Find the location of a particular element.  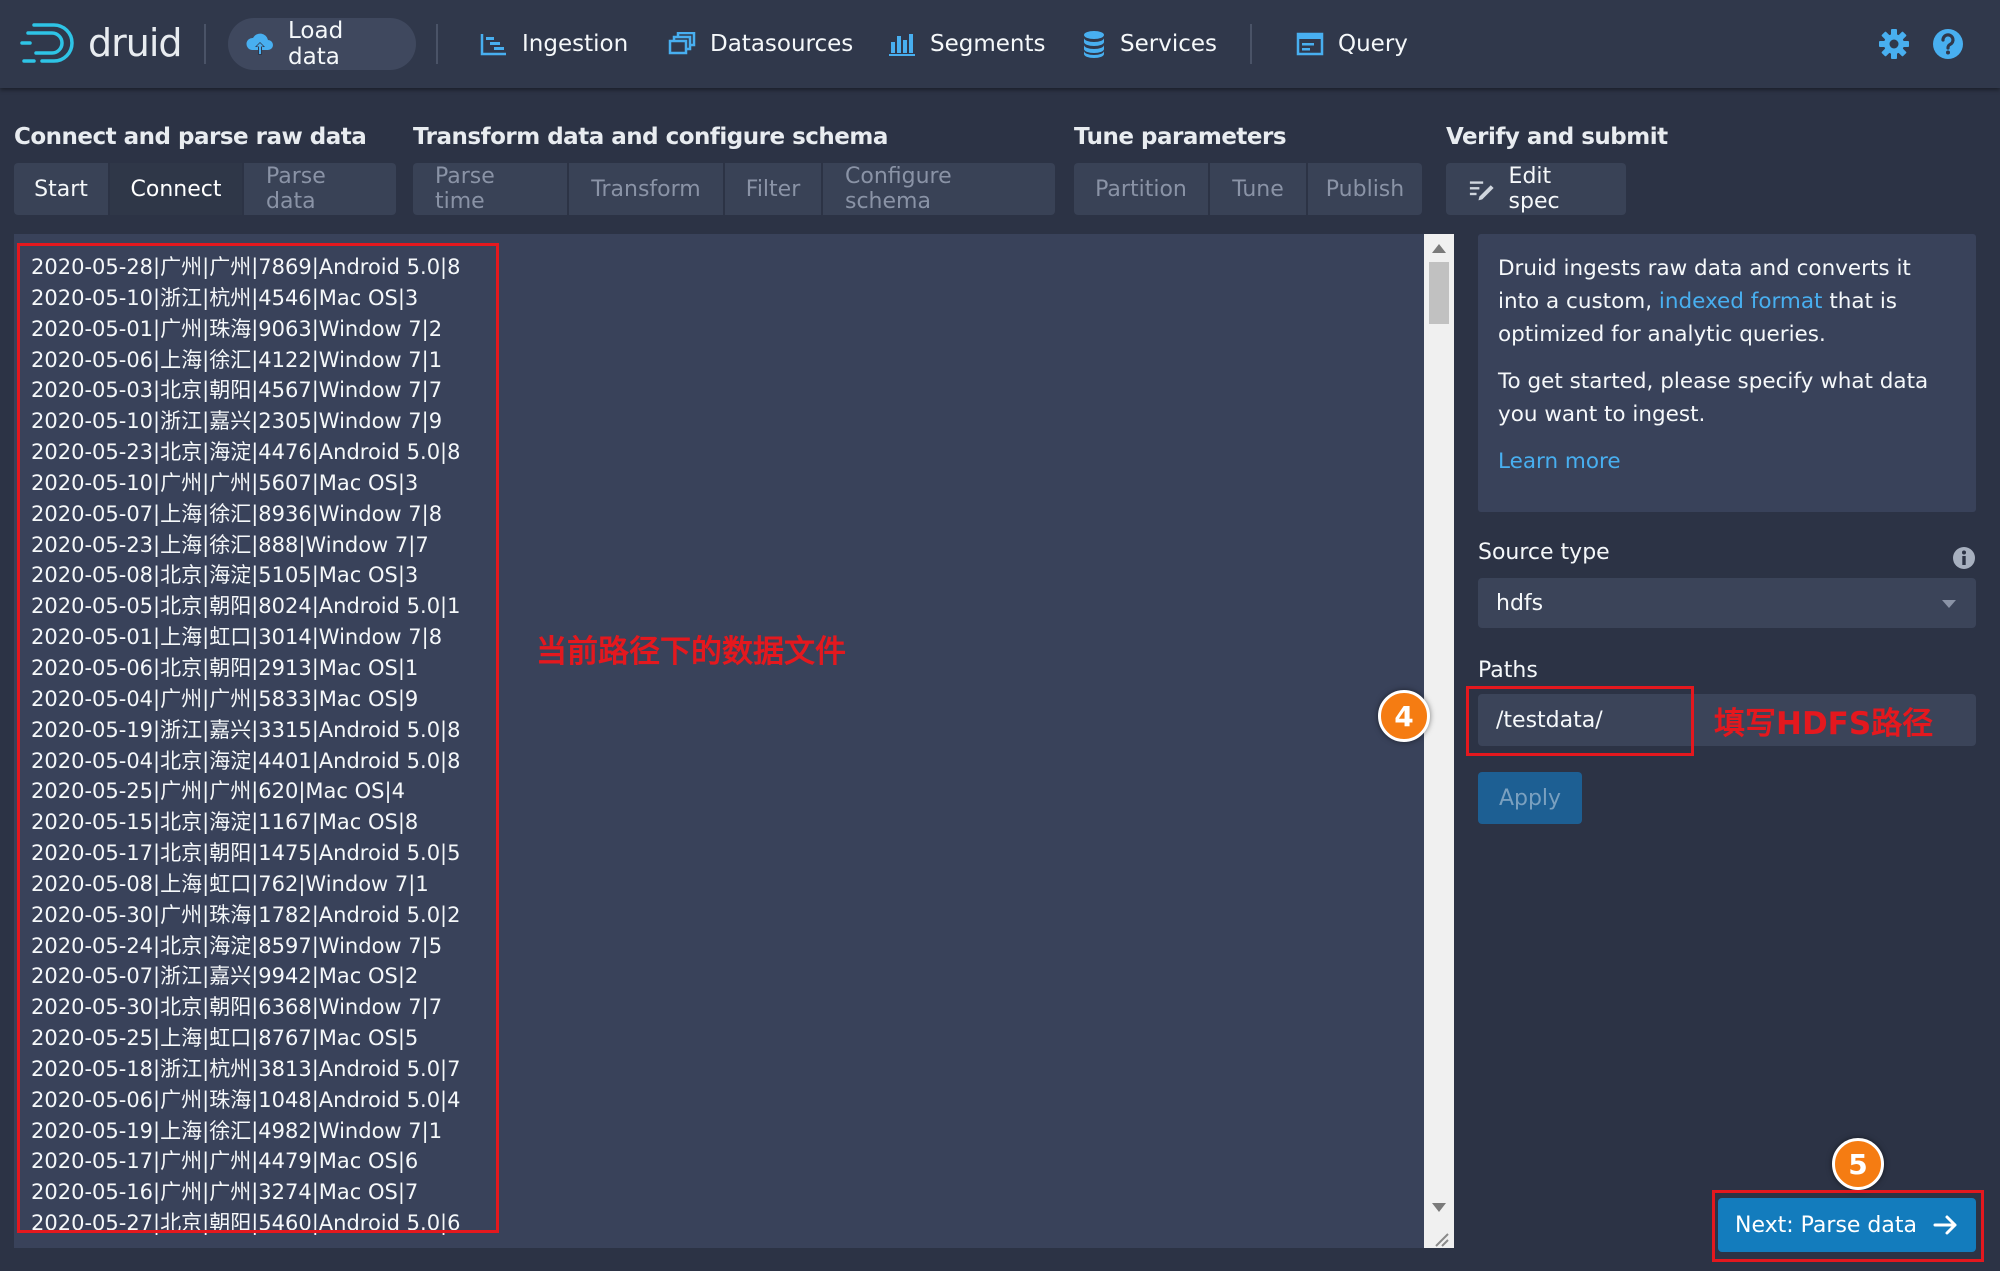

scroll-down-arrow-icon is located at coordinates (1439, 1207).